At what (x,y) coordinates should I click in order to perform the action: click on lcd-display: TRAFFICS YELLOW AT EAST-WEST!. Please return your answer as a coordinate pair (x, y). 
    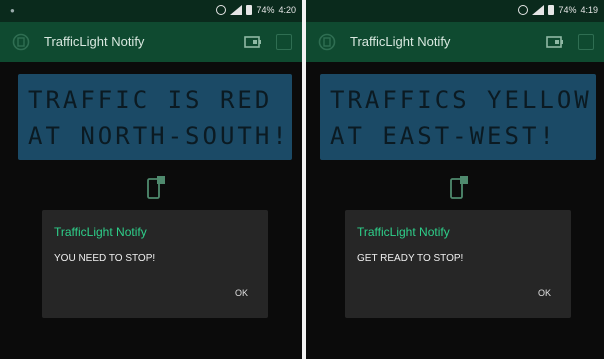
    Looking at the image, I should click on (458, 117).